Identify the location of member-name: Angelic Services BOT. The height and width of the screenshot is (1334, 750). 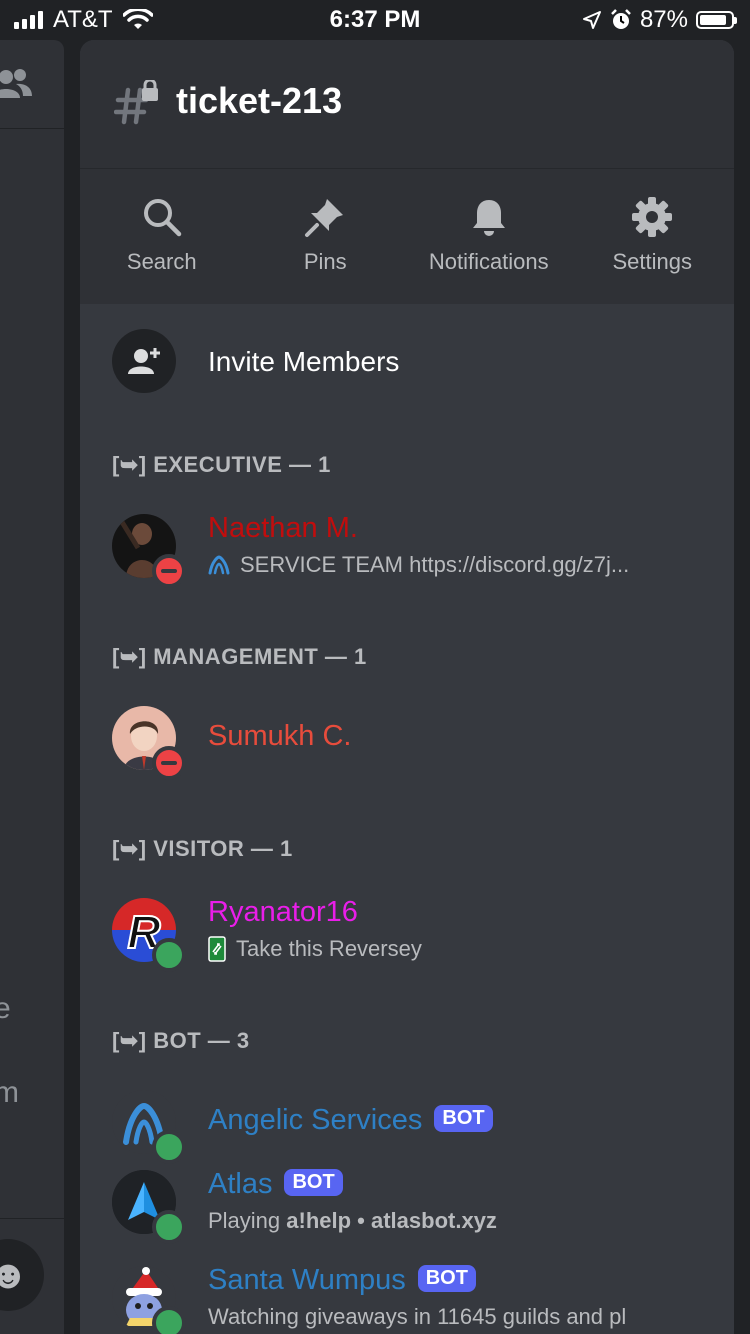
(350, 1120).